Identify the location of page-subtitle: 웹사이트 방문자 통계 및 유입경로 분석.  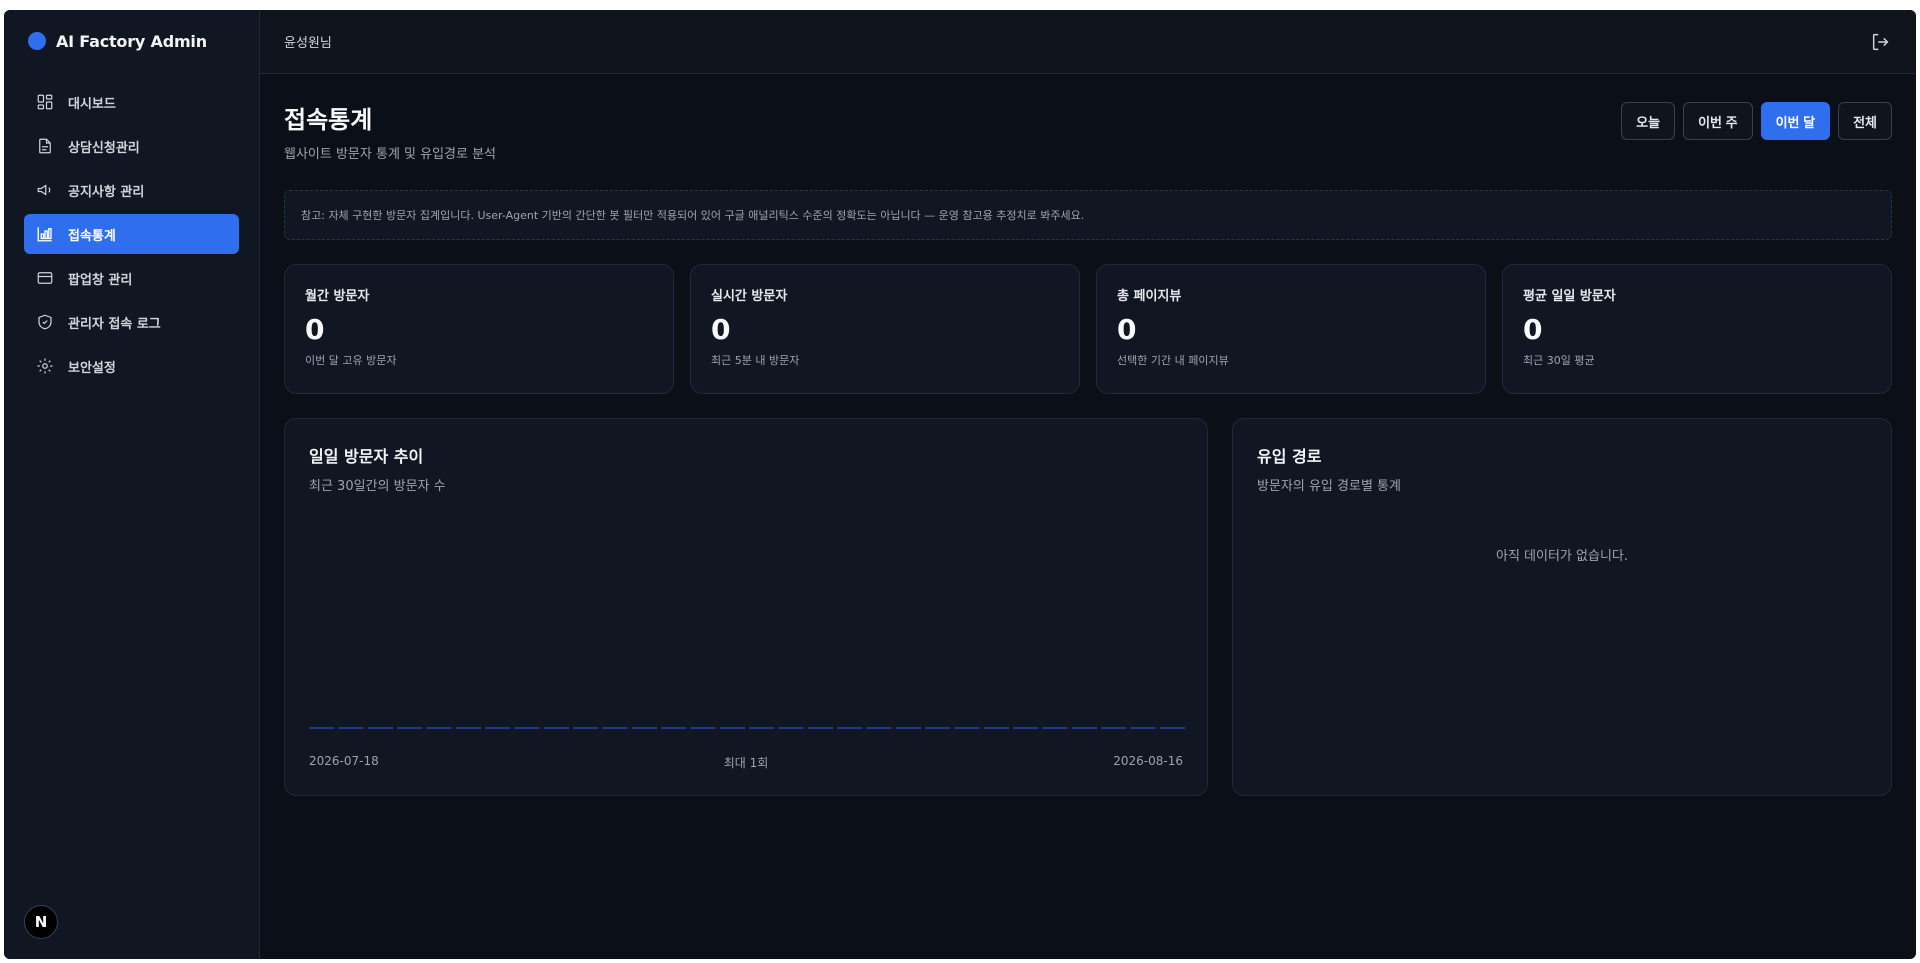
(390, 154).